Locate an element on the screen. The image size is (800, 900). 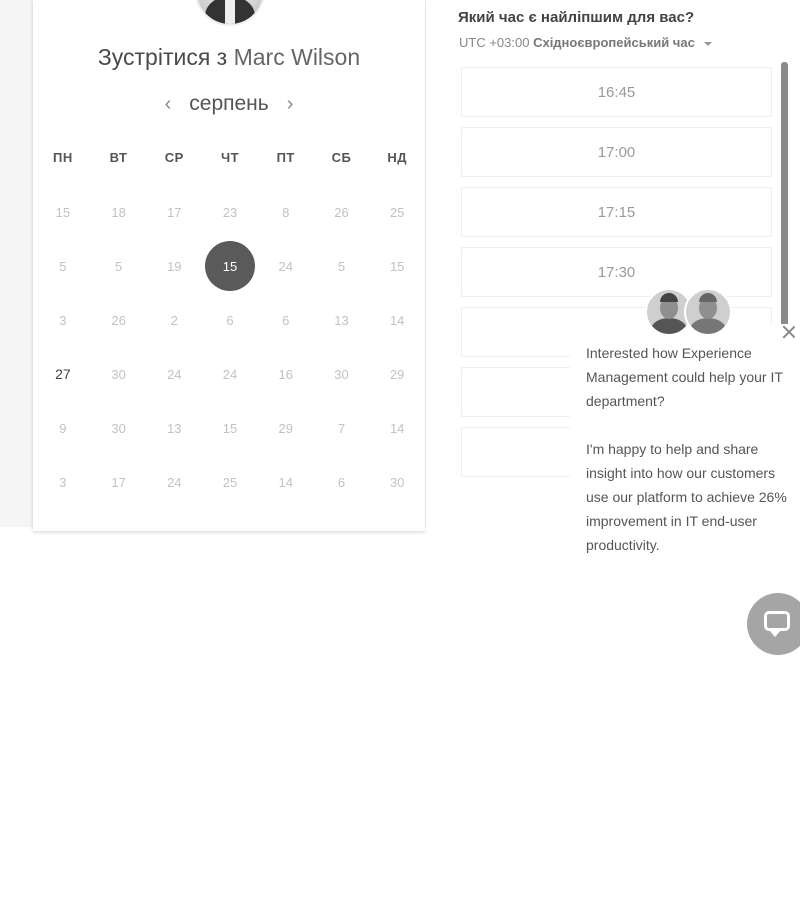
calendar-day-number: 18 is located at coordinates (118, 212).